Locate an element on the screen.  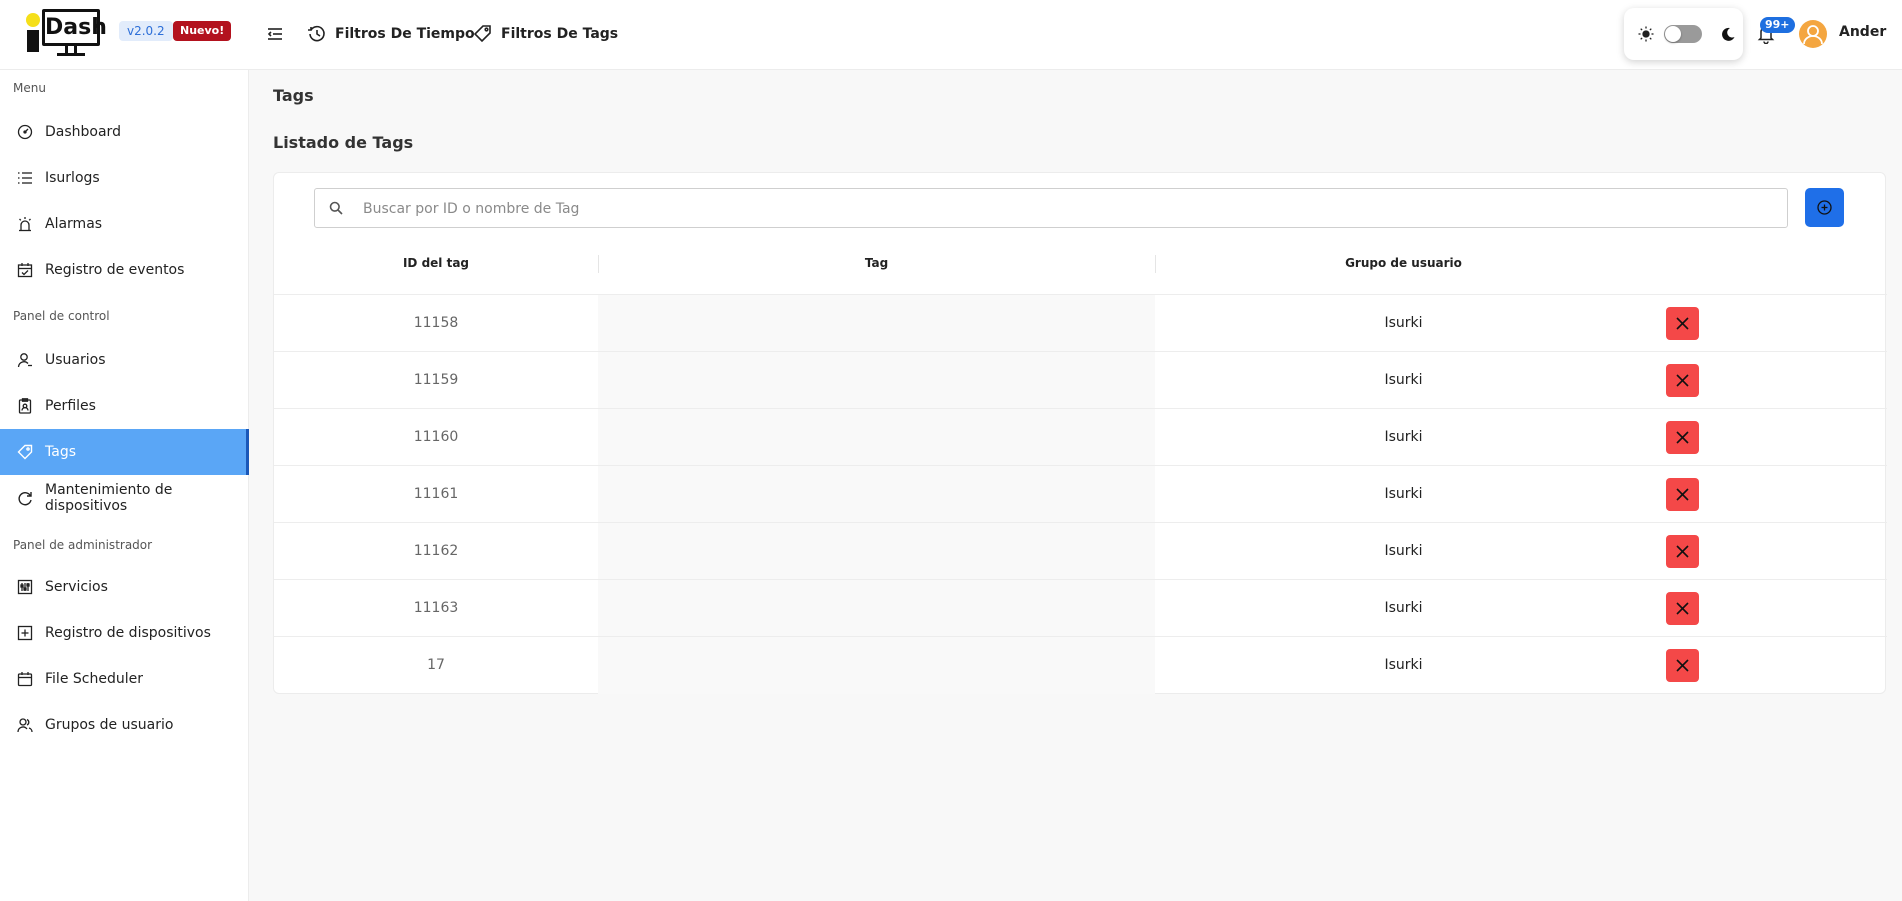
list-title: Listado de Tags is located at coordinates (343, 142).